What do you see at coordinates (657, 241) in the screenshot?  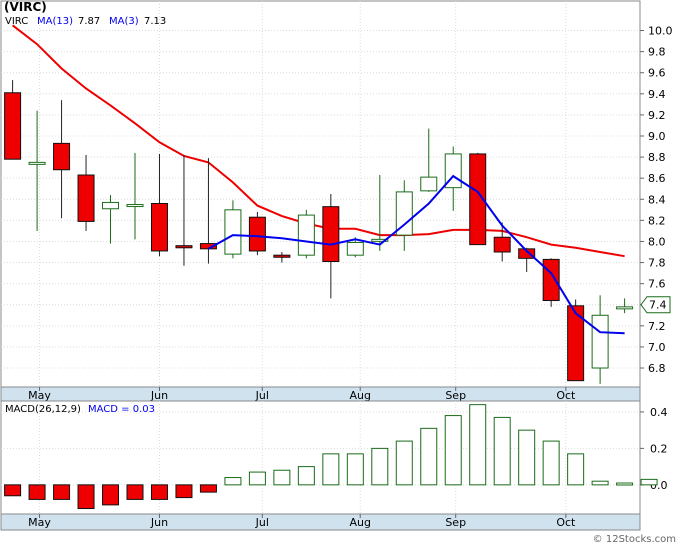 I see `price-tick-label: 8.0` at bounding box center [657, 241].